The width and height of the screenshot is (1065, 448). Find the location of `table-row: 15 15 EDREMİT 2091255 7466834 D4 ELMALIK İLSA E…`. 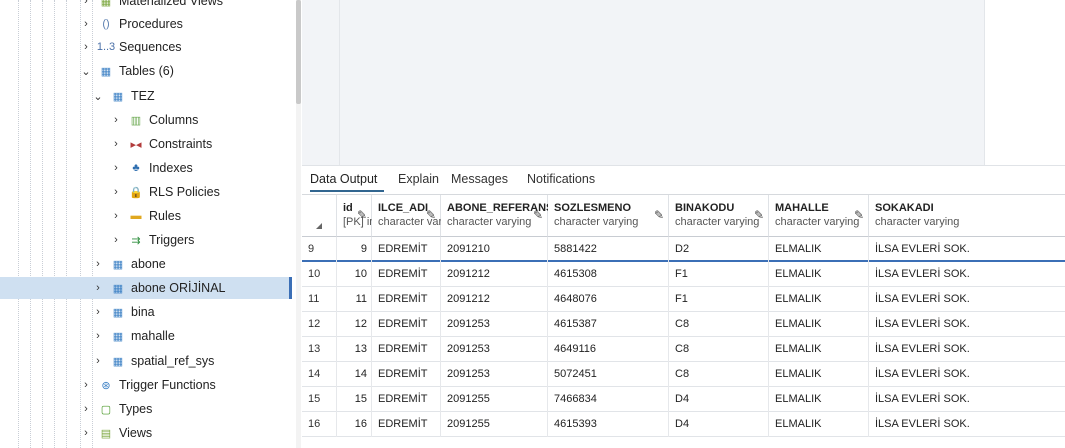

table-row: 15 15 EDREMİT 2091255 7466834 D4 ELMALIK İLSA E… is located at coordinates (683, 399).